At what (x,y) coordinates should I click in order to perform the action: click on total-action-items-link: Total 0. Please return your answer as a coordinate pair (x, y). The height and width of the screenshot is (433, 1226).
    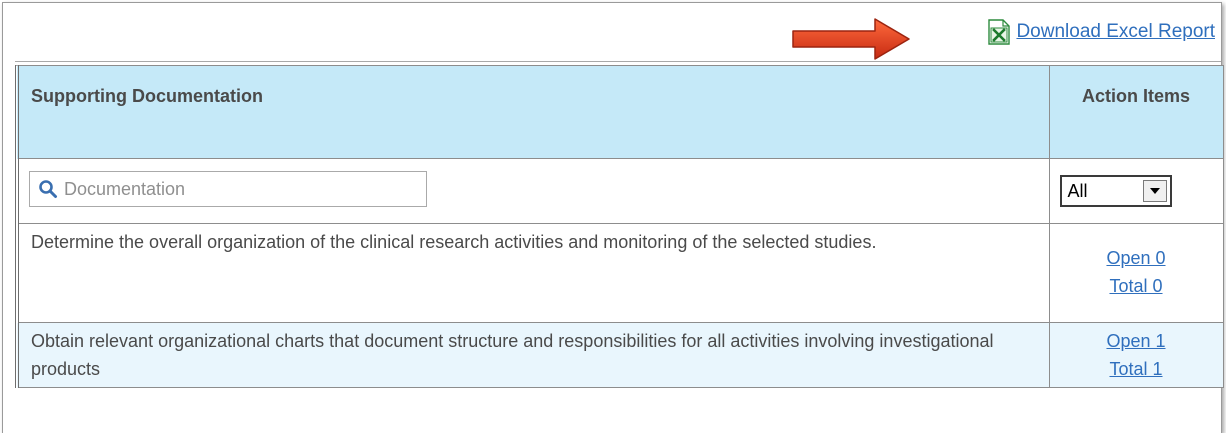
    Looking at the image, I should click on (1136, 286).